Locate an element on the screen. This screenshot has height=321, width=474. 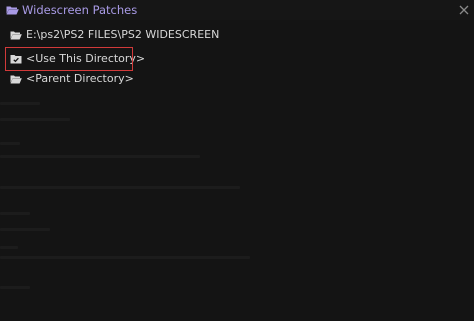
current-path-row: E:\ps2\PS2 FILES\PS2 WIDESCREEN is located at coordinates (230, 35).